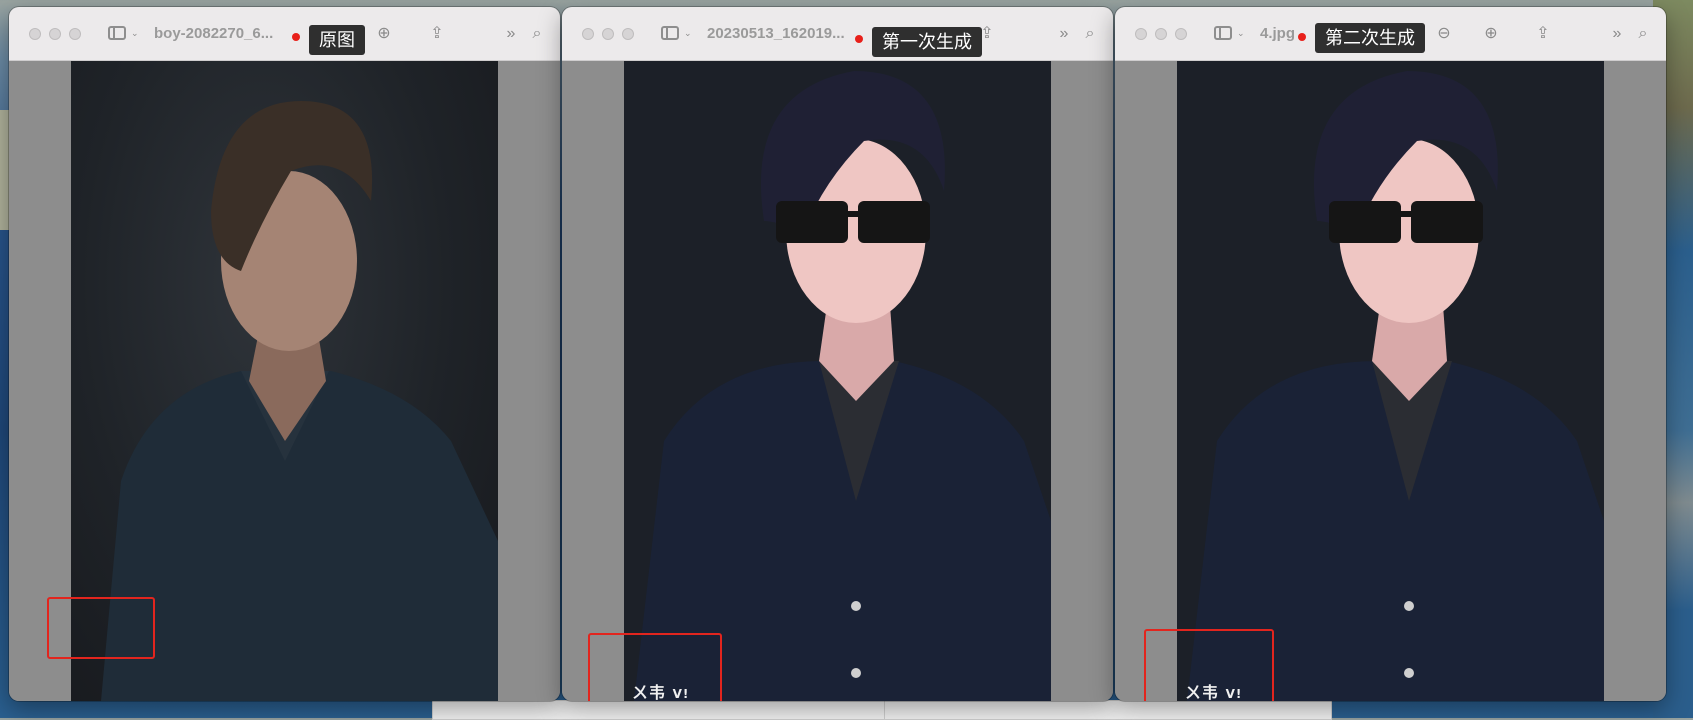 The image size is (1693, 720). What do you see at coordinates (284, 34) in the screenshot?
I see `window-titlebar: ⌄ boy-2082270_6... 原图 ⊕ ⇪ » ⌕` at bounding box center [284, 34].